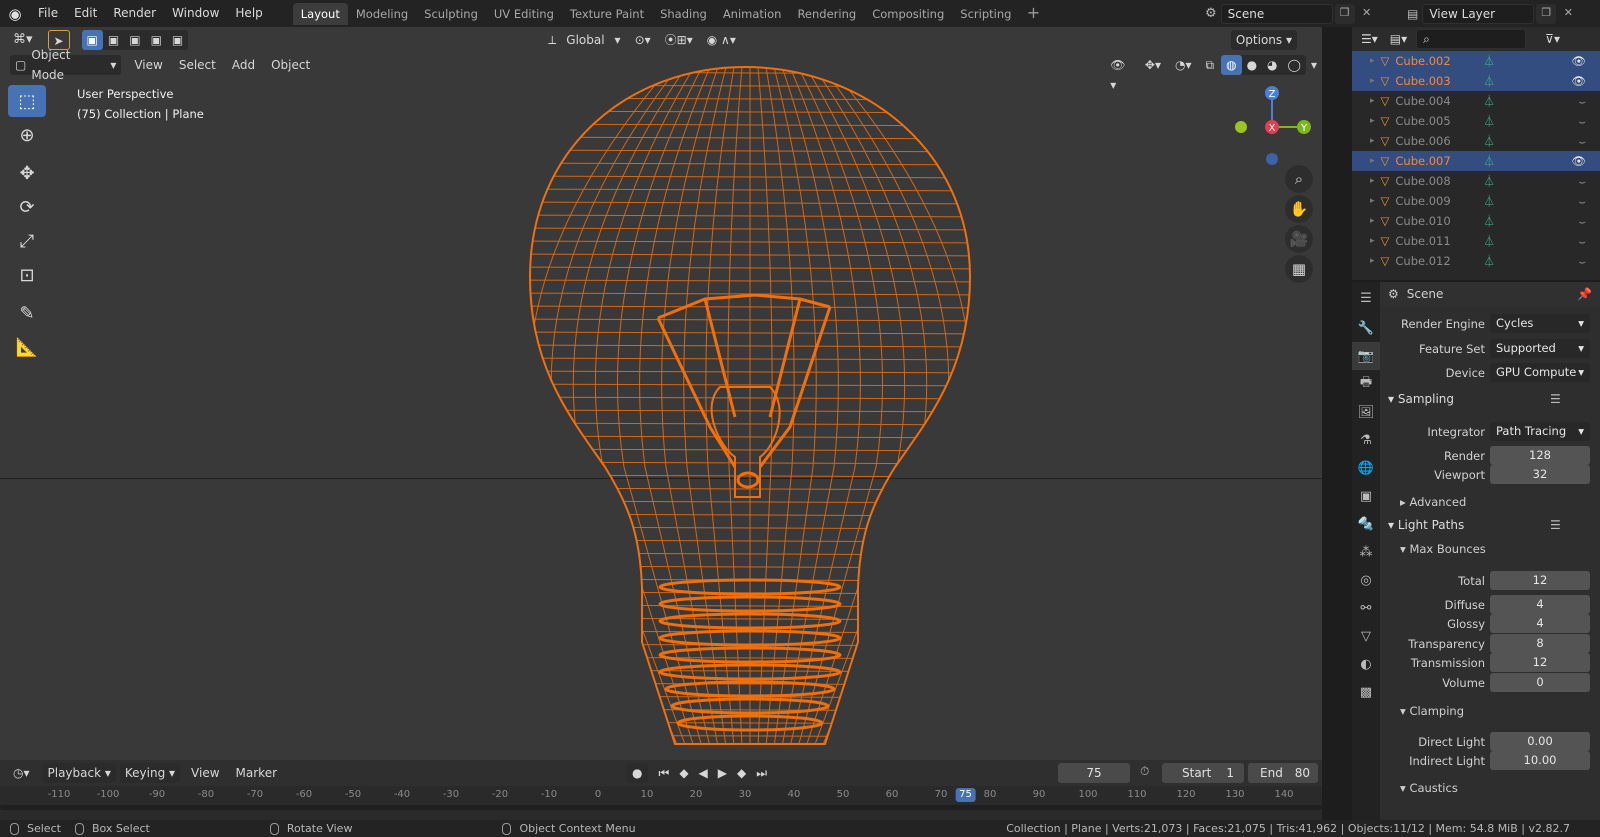 Image resolution: width=1600 pixels, height=837 pixels. I want to click on outliner-object-name: Cube.009, so click(1430, 201).